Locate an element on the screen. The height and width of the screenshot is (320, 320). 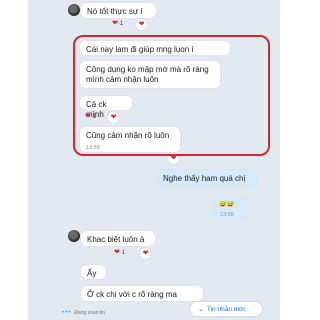
chevron-down-icon: ⌄ is located at coordinates (201, 309).